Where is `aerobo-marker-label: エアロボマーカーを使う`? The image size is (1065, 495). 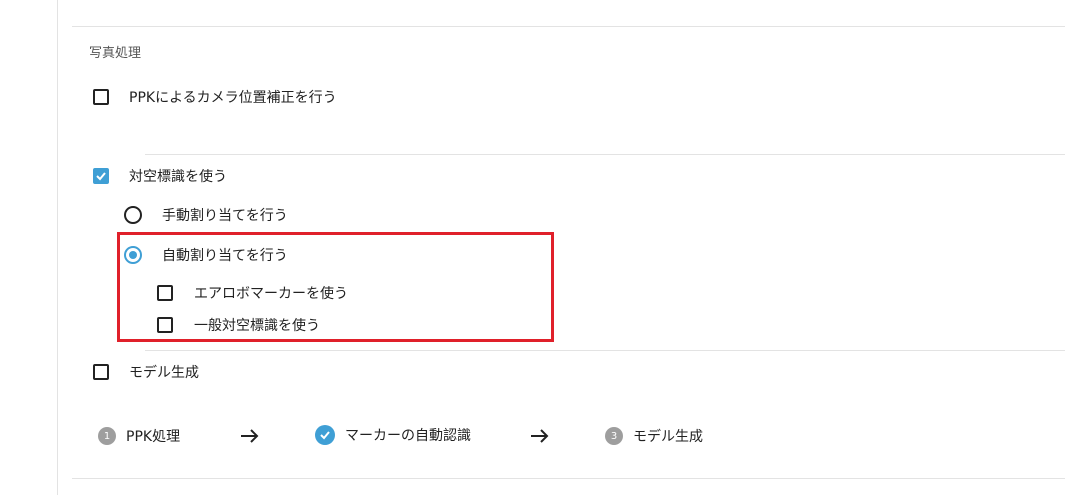
aerobo-marker-label: エアロボマーカーを使う is located at coordinates (271, 294).